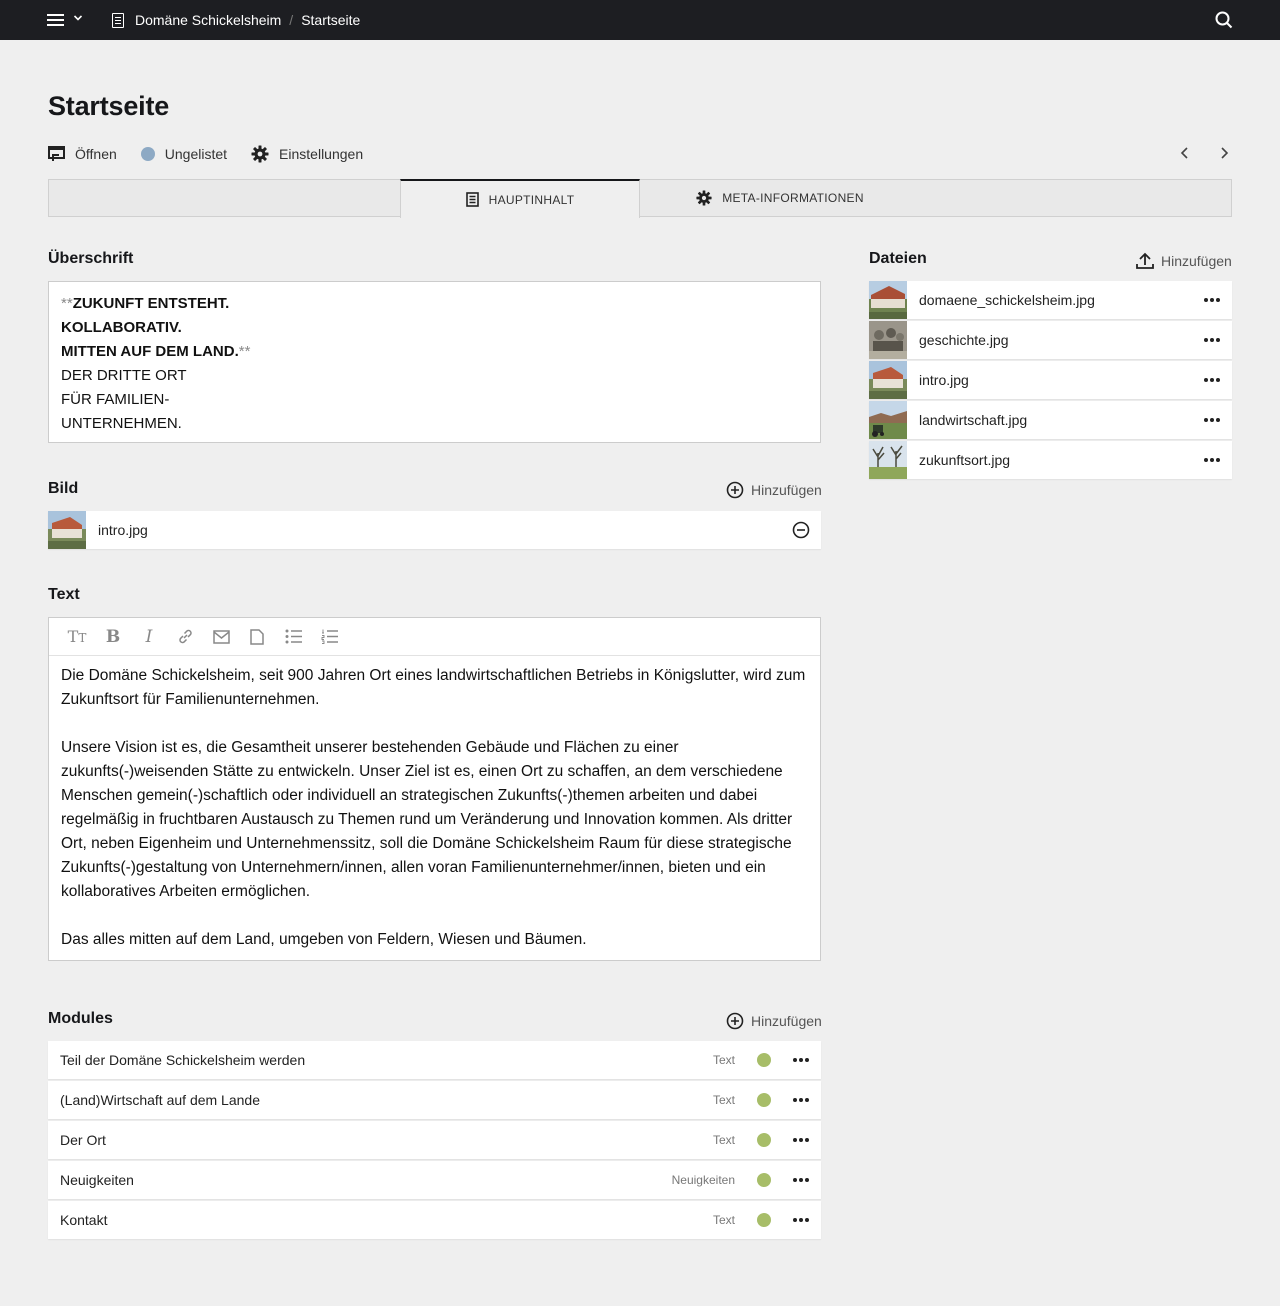 This screenshot has width=1280, height=1306. What do you see at coordinates (67, 303) in the screenshot?
I see `markup-marker: **` at bounding box center [67, 303].